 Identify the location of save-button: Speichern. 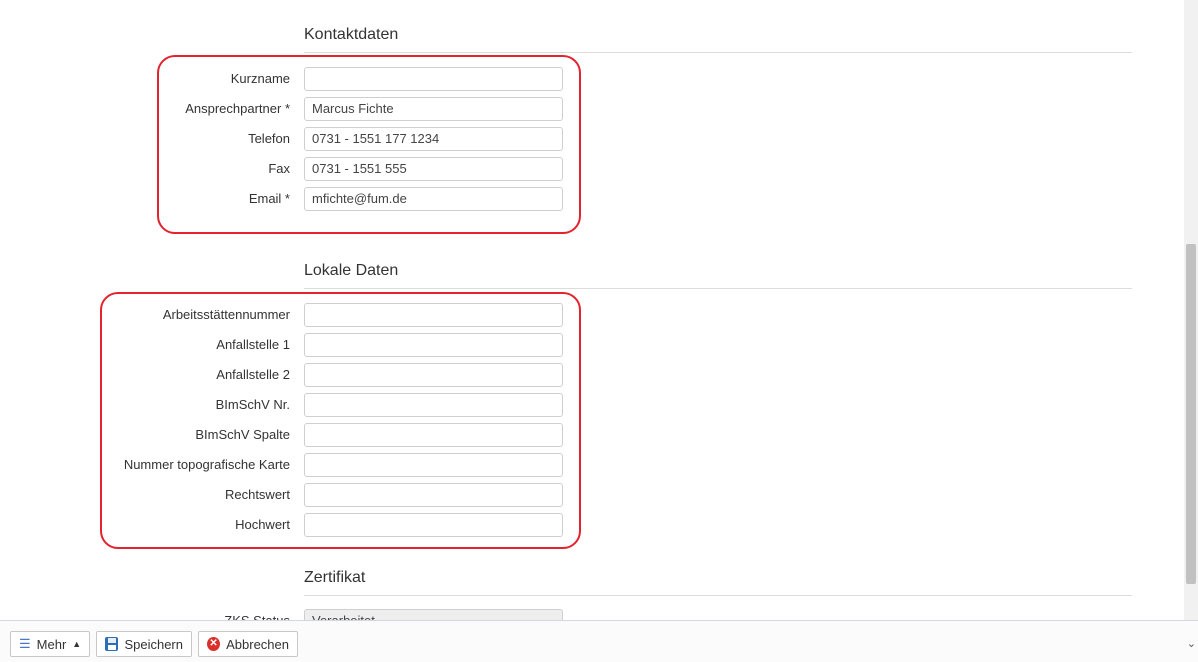
(144, 644).